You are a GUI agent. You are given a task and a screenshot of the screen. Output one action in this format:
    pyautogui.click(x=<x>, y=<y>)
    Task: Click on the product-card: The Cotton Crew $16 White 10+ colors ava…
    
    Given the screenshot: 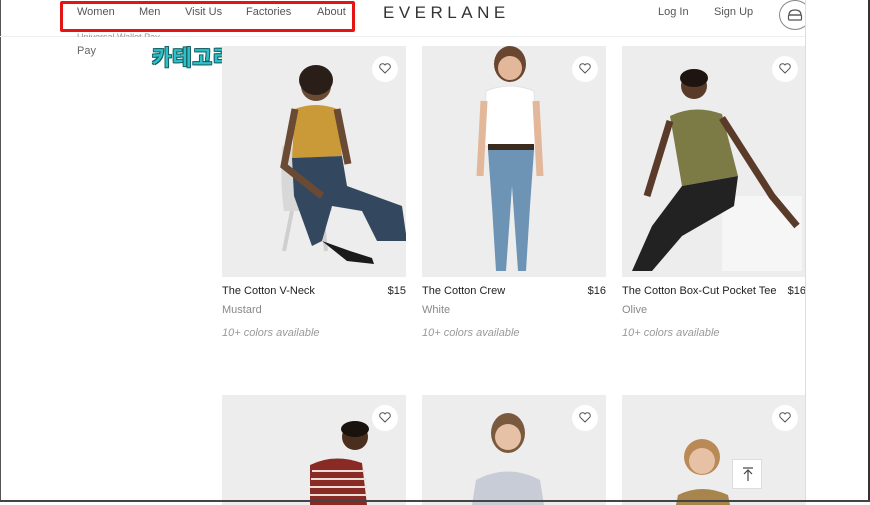 What is the action you would take?
    pyautogui.click(x=514, y=192)
    